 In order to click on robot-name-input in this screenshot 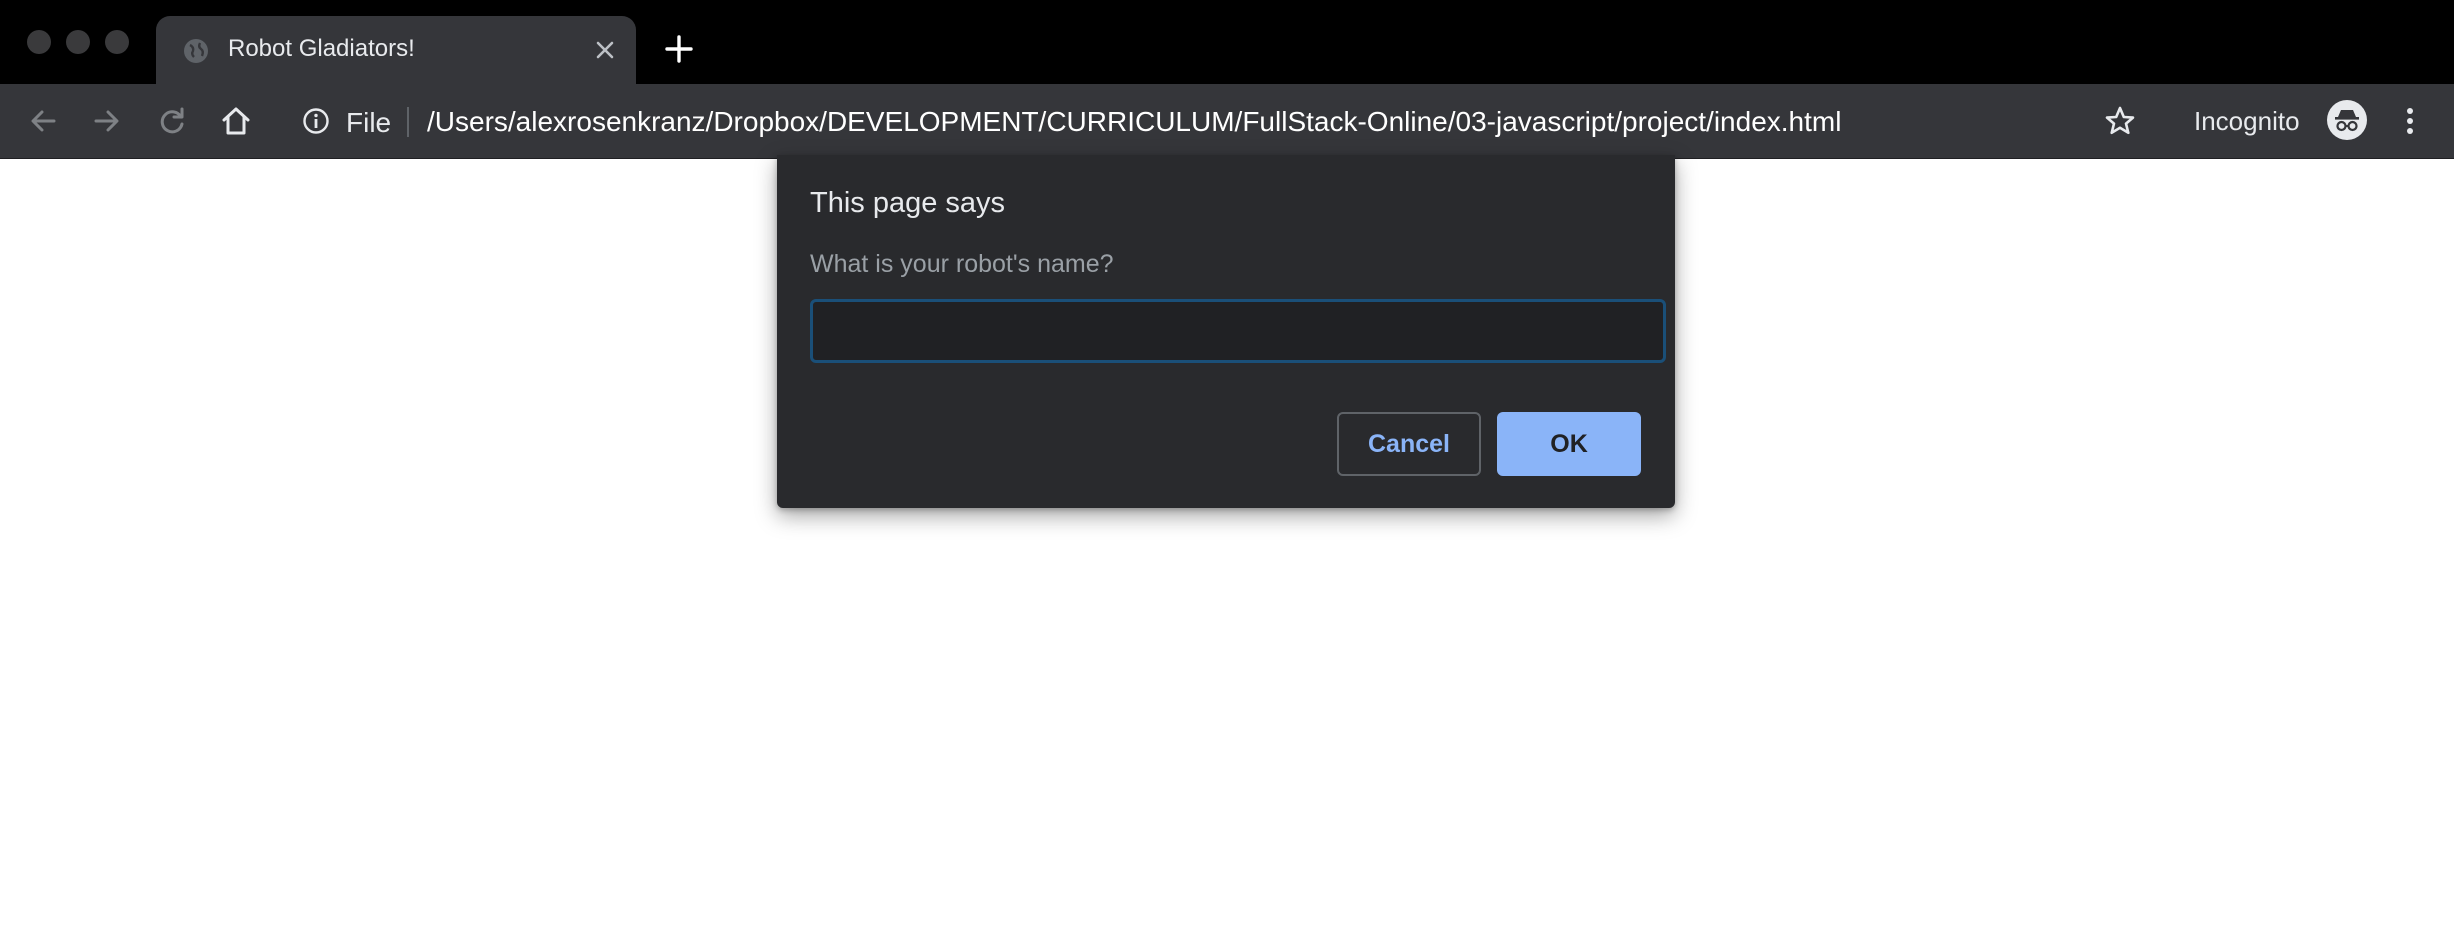, I will do `click(1238, 331)`.